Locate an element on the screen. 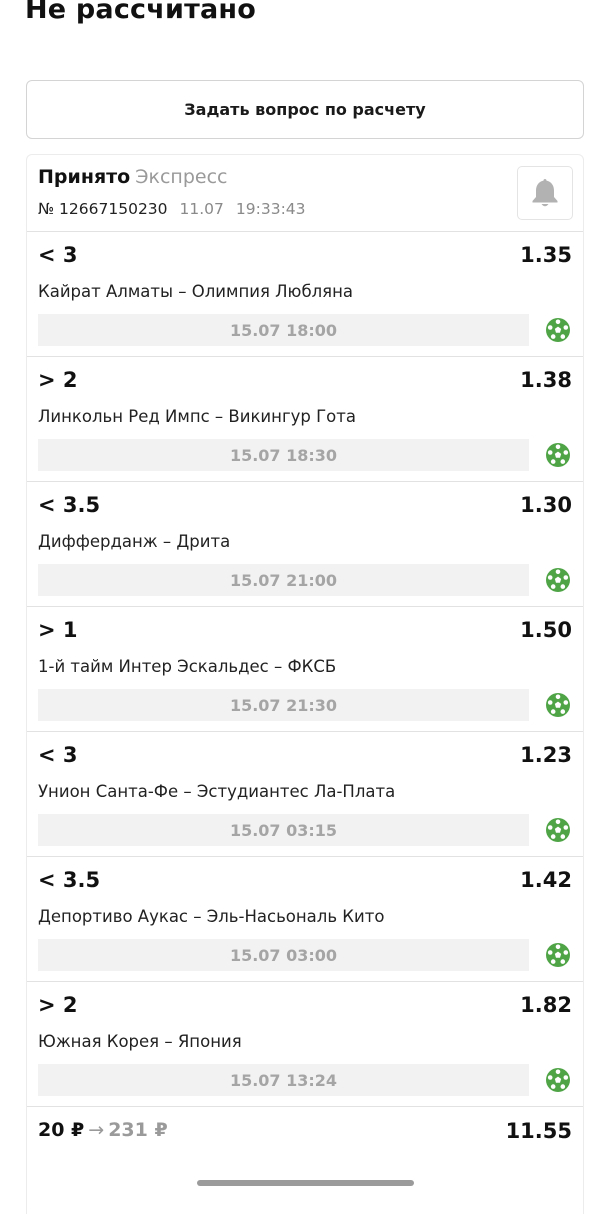 The height and width of the screenshot is (1214, 610). bet-status-line: Принято Экспресс is located at coordinates (132, 177).